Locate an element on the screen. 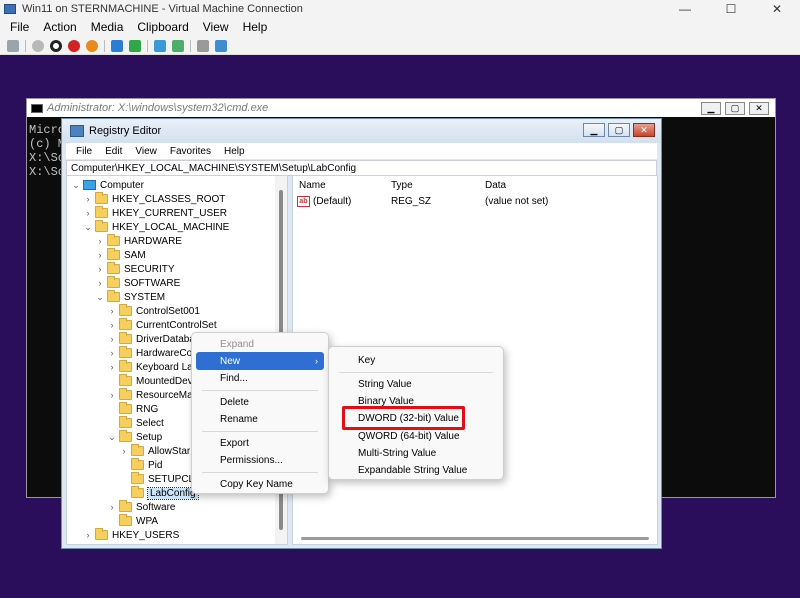  ctrl-alt-del-icon is located at coordinates (13, 45).